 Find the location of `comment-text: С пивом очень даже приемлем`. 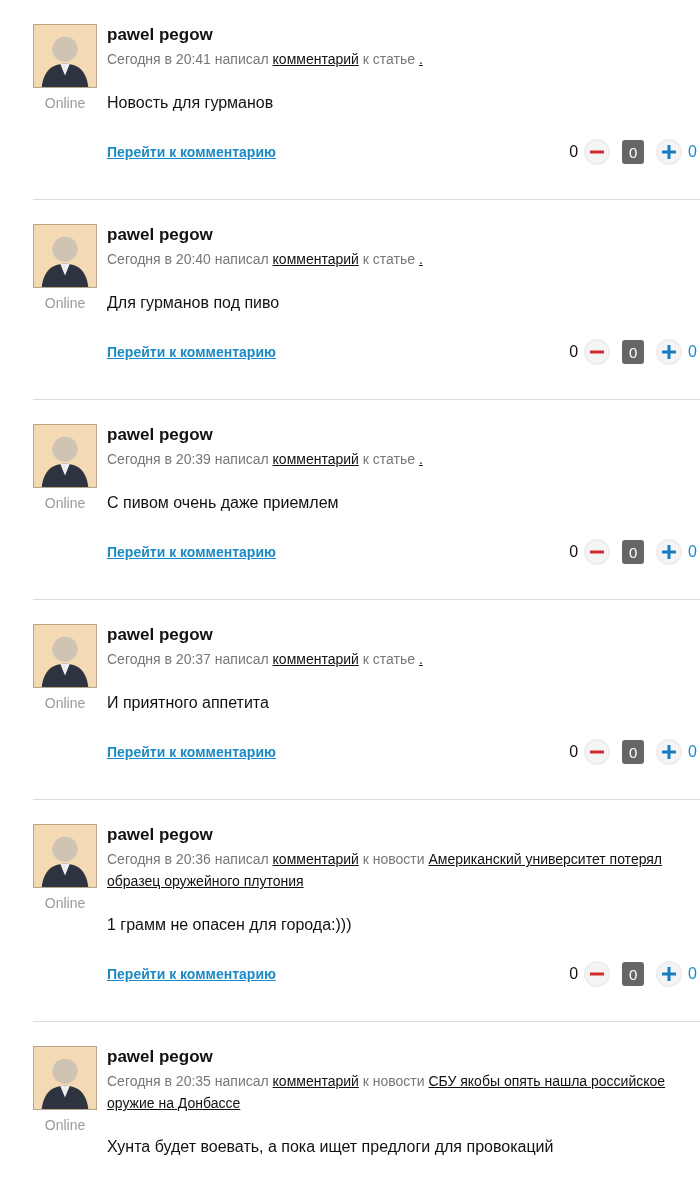

comment-text: С пивом очень даже приемлем is located at coordinates (223, 503).